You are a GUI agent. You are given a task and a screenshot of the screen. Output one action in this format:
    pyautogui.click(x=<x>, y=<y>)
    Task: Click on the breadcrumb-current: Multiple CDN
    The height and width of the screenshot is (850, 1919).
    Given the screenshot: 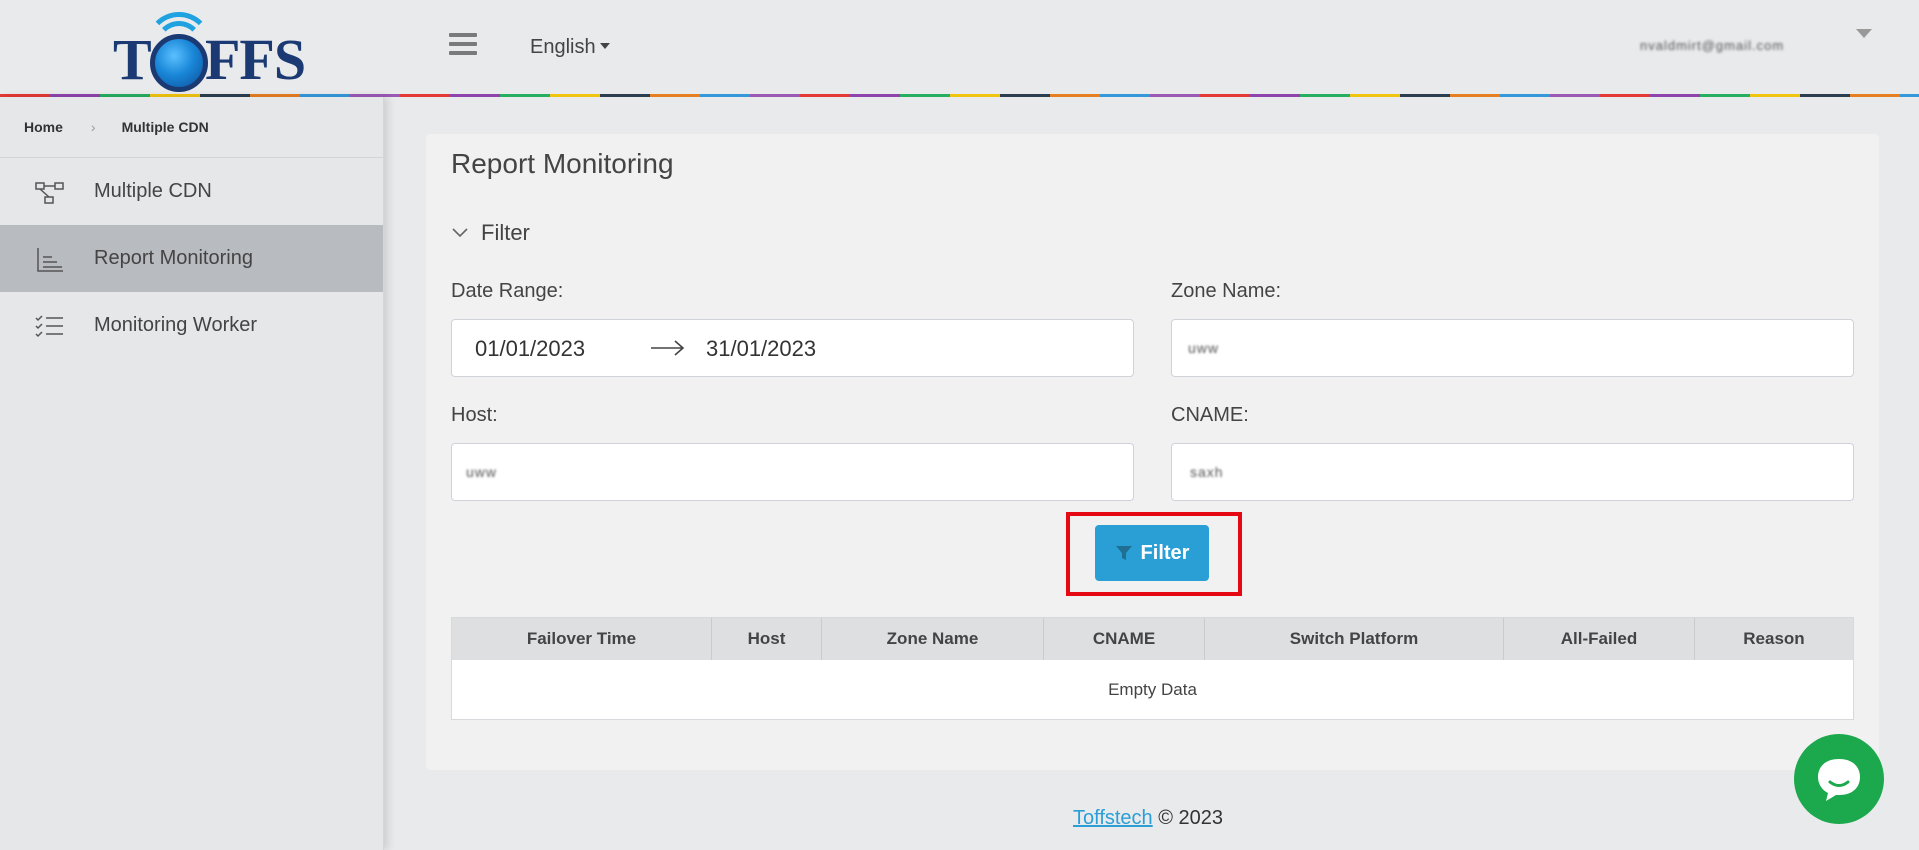 What is the action you would take?
    pyautogui.click(x=165, y=127)
    